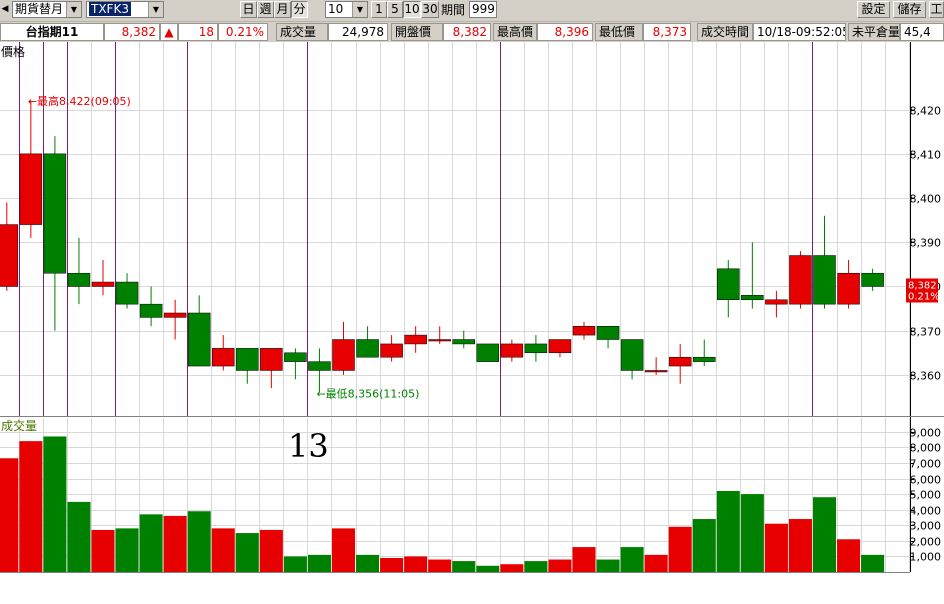 Image resolution: width=944 pixels, height=604 pixels. Describe the element at coordinates (243, 32) in the screenshot. I see `quote-change-pct: 0.21%` at that location.